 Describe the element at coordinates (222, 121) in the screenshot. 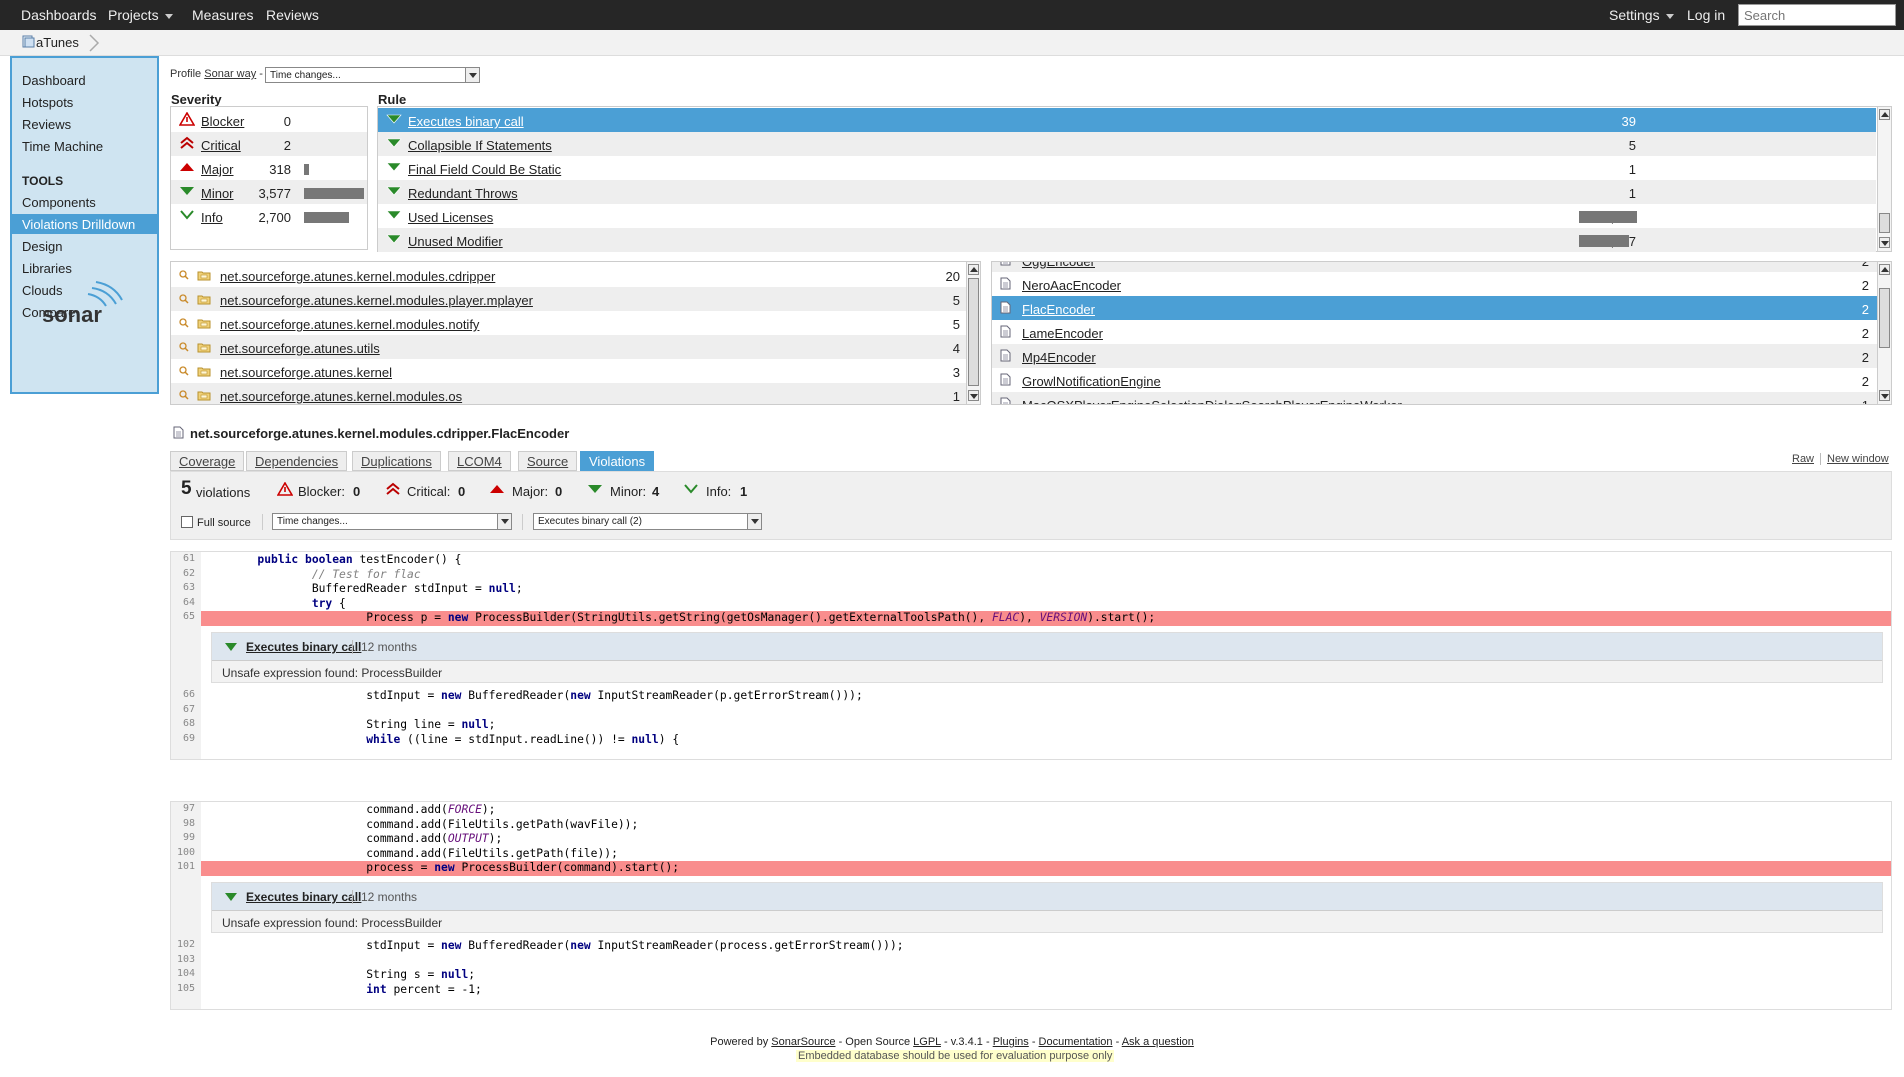

I see `severity-label: Blocker` at that location.